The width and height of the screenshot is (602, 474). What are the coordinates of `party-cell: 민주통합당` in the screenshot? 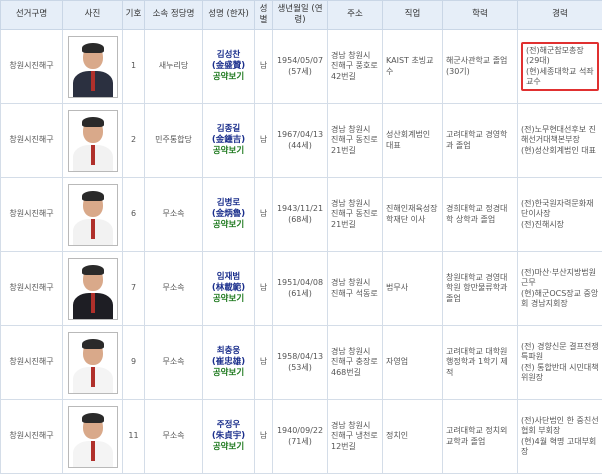 It's located at (173, 140).